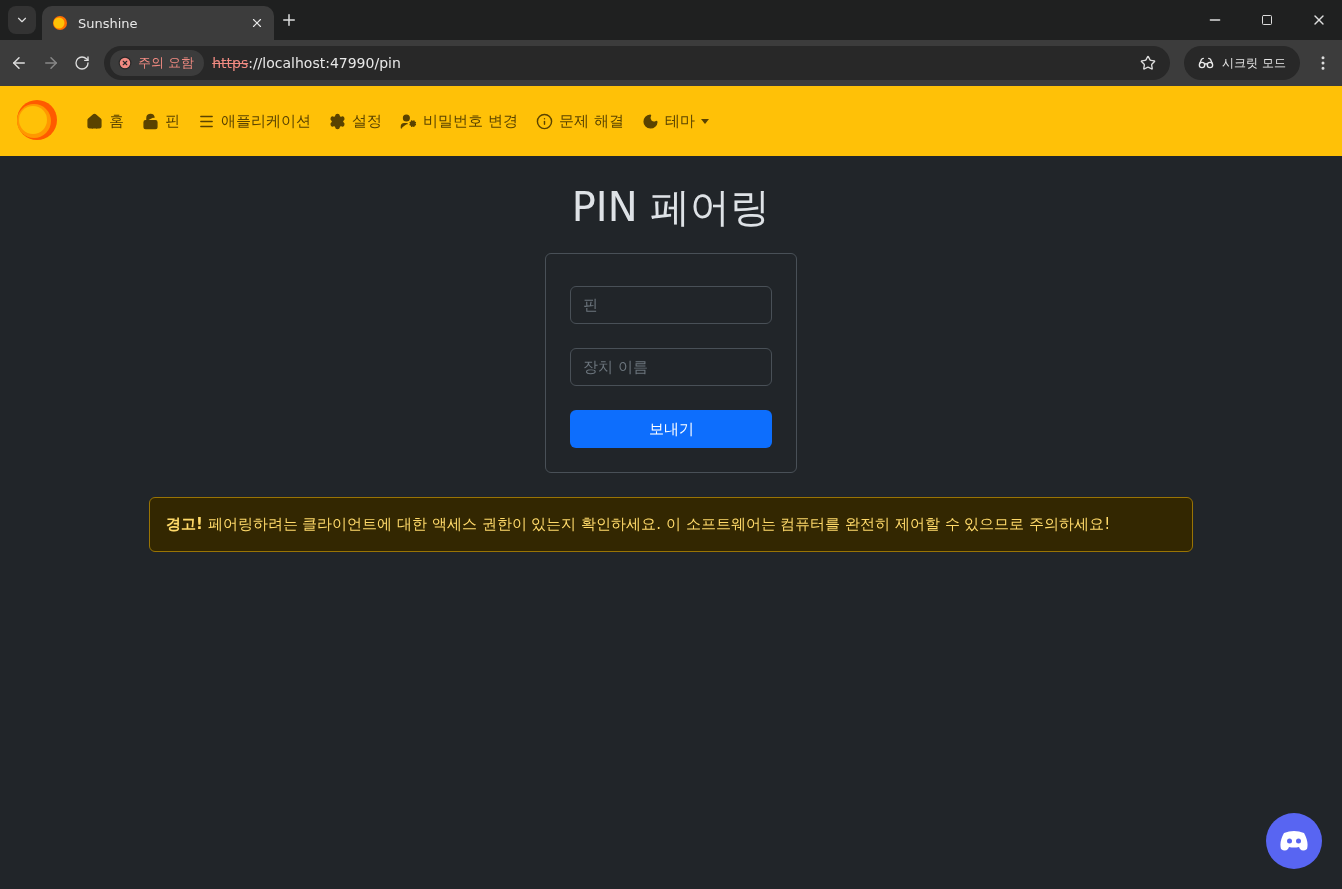  I want to click on controller-face-icon, so click(1294, 841).